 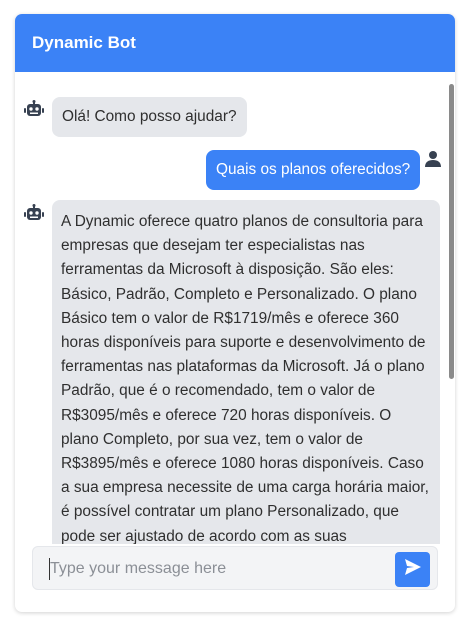 What do you see at coordinates (235, 43) in the screenshot?
I see `chat-header: Dynamic Bot` at bounding box center [235, 43].